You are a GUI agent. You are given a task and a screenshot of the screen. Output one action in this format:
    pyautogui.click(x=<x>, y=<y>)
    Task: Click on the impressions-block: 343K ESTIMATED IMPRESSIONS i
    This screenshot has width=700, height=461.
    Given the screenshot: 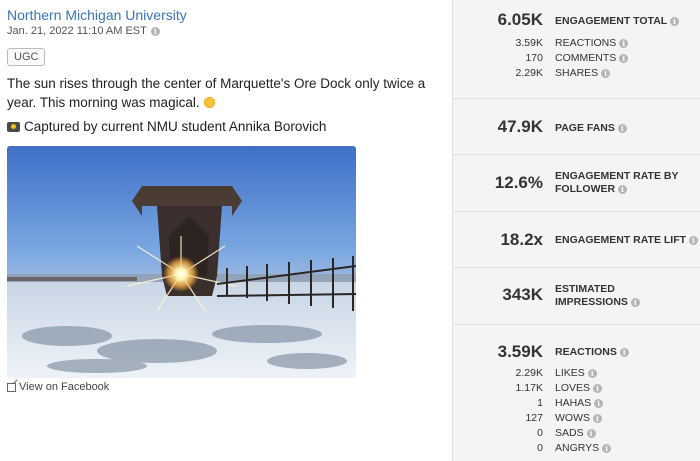 What is the action you would take?
    pyautogui.click(x=576, y=296)
    